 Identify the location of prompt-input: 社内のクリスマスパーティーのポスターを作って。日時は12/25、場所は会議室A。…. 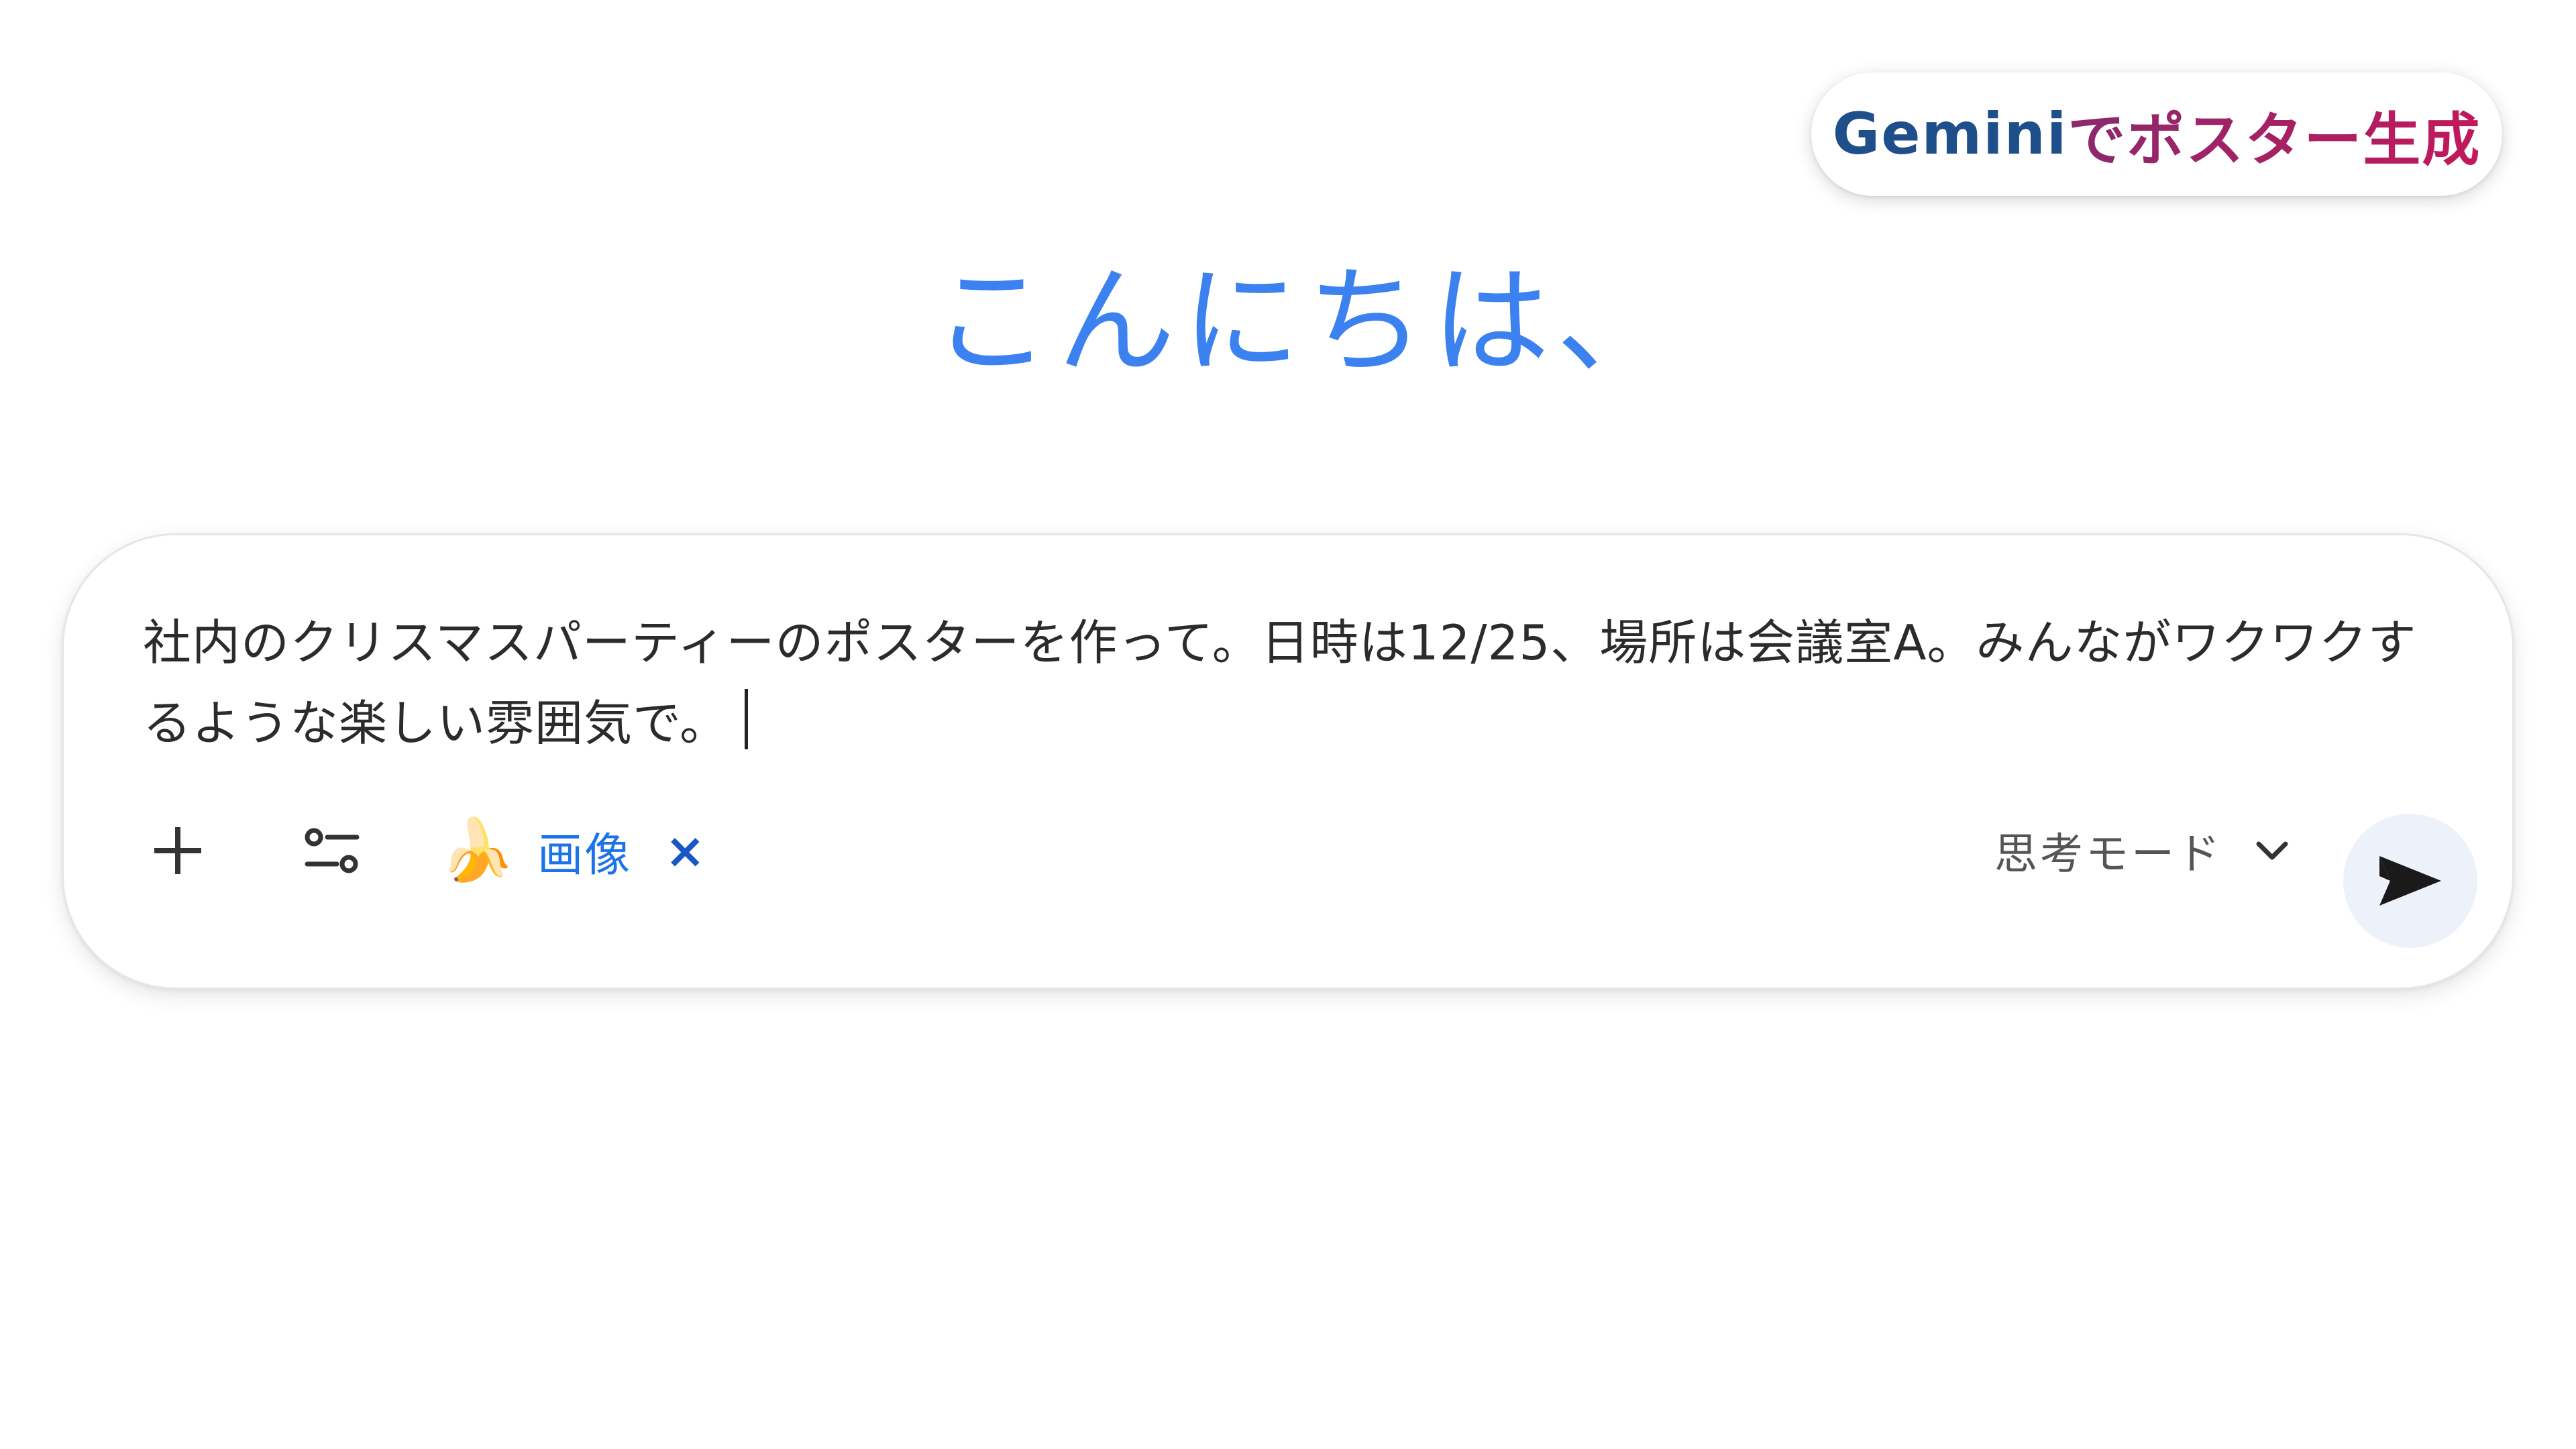
(1290, 682).